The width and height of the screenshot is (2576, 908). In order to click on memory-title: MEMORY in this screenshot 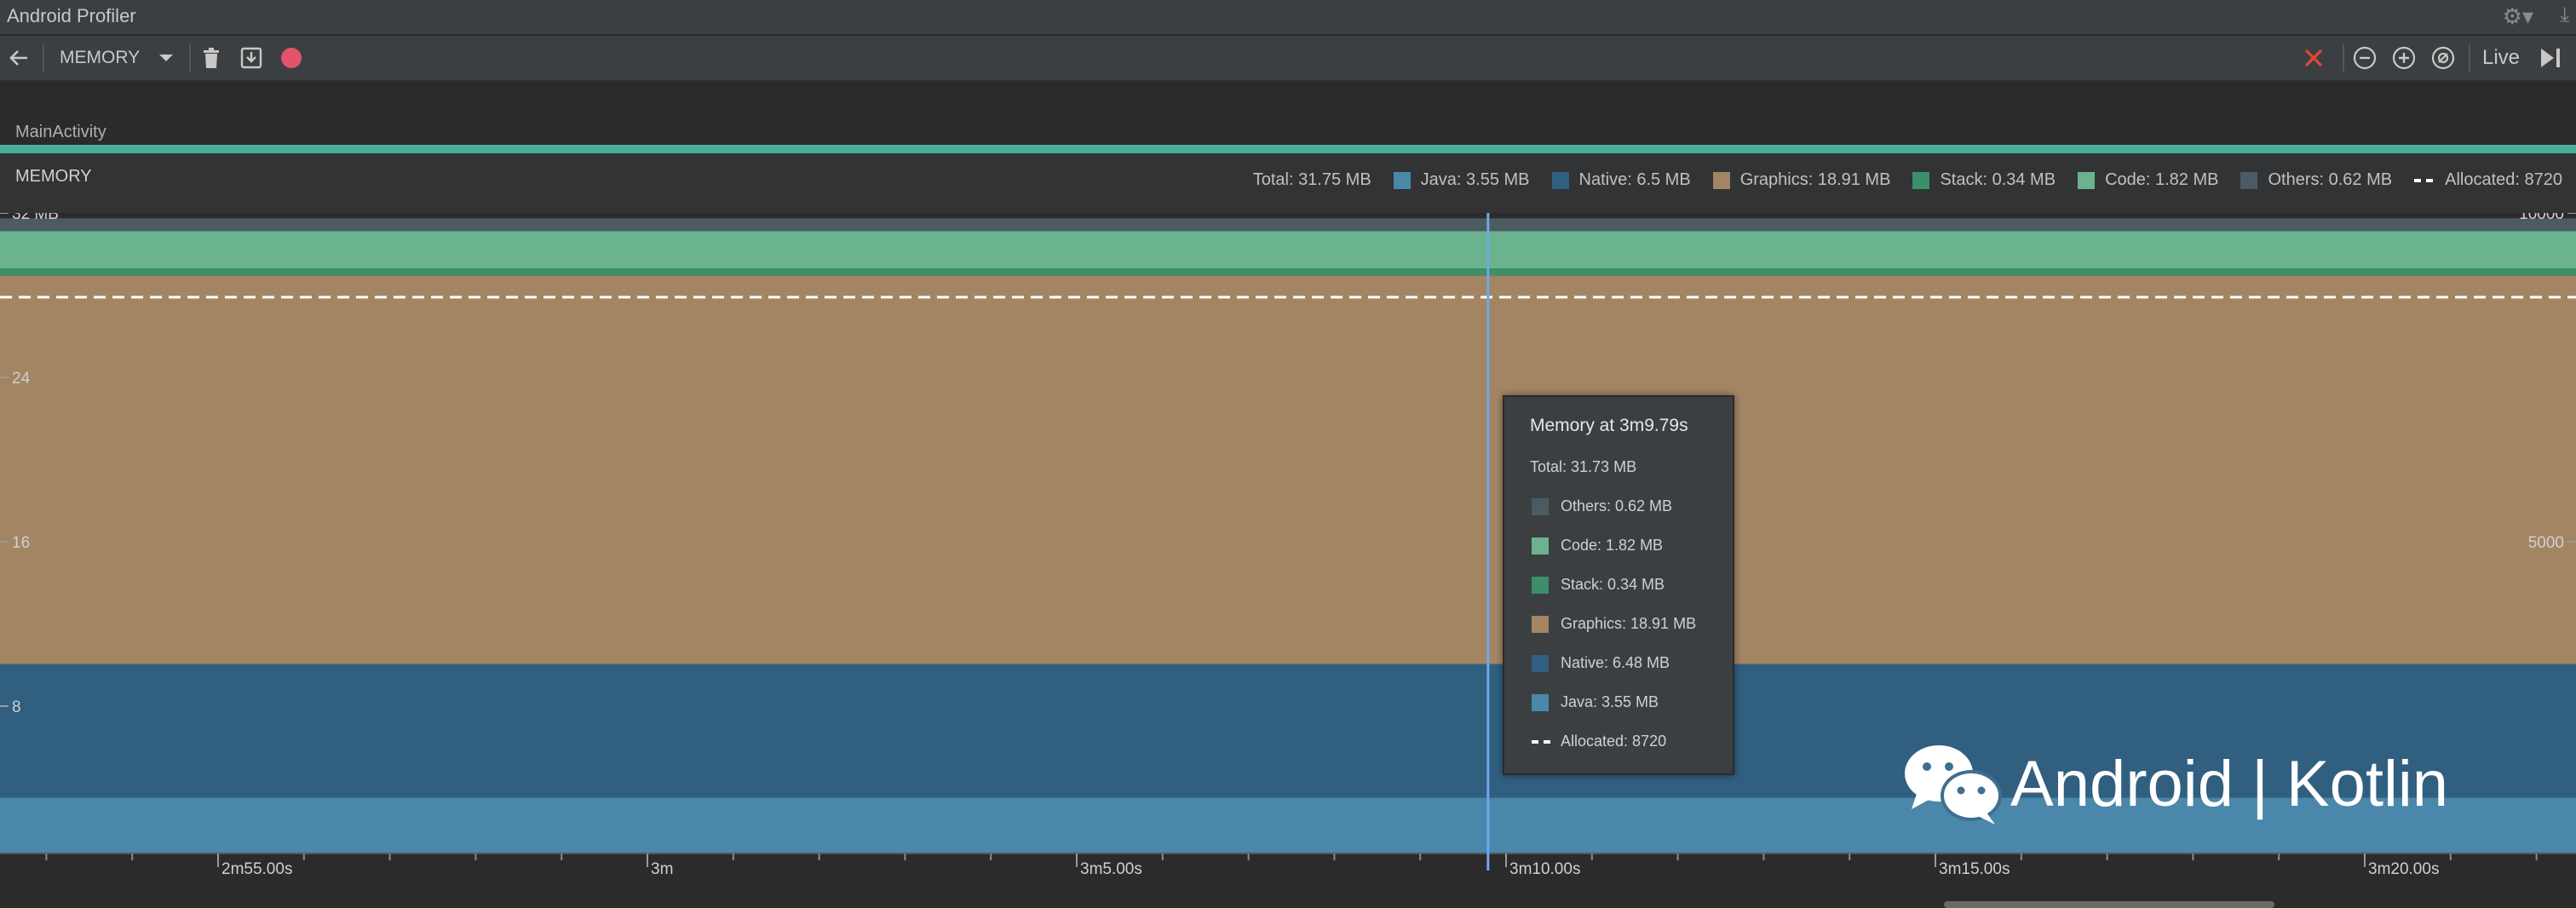, I will do `click(54, 176)`.